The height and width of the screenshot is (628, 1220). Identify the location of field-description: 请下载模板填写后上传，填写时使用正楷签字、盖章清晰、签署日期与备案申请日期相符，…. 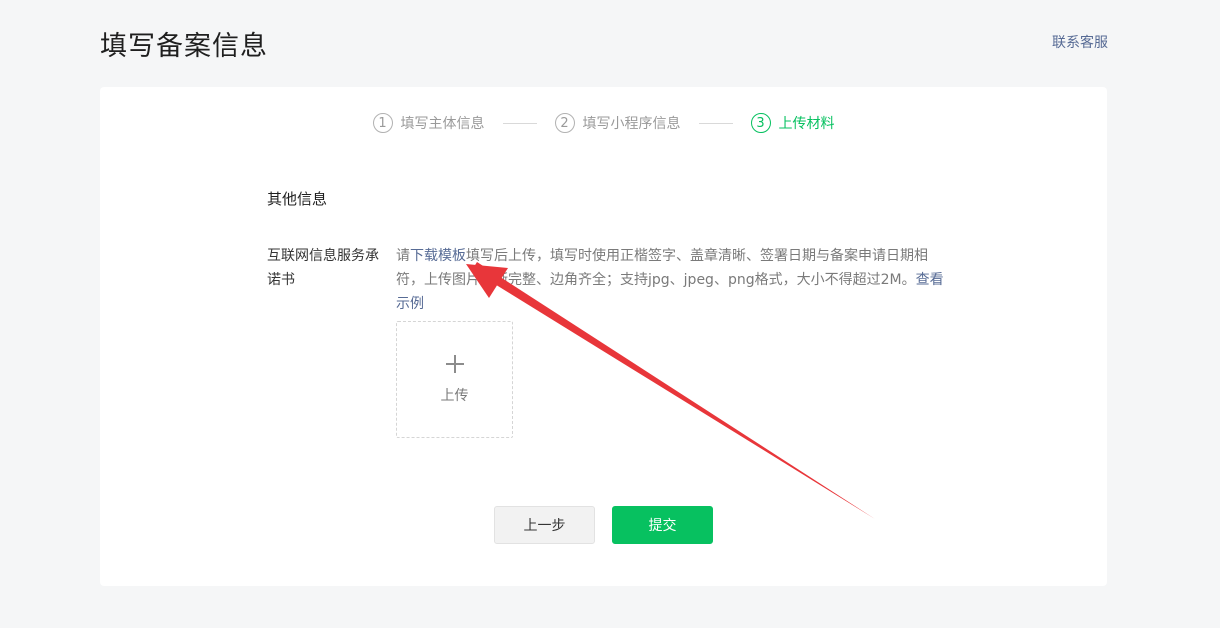
(671, 280).